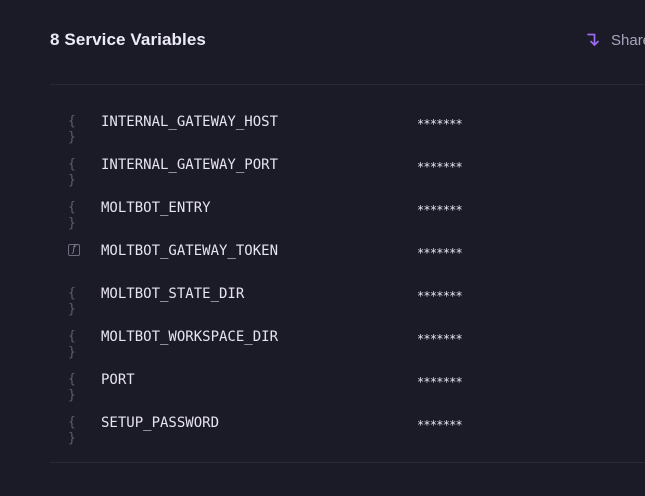 The width and height of the screenshot is (645, 496). Describe the element at coordinates (190, 122) in the screenshot. I see `variable-name: INTERNAL_GATEWAY_HOST` at that location.